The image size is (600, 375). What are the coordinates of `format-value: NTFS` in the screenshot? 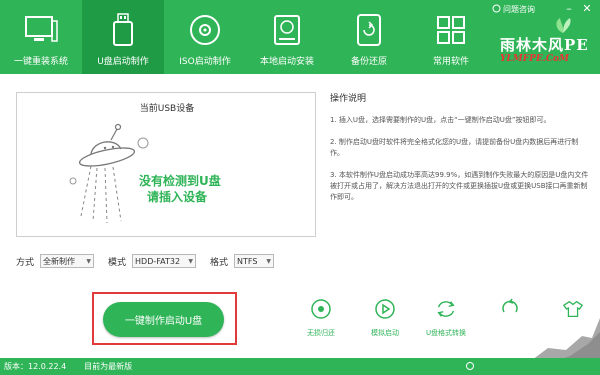 It's located at (247, 261).